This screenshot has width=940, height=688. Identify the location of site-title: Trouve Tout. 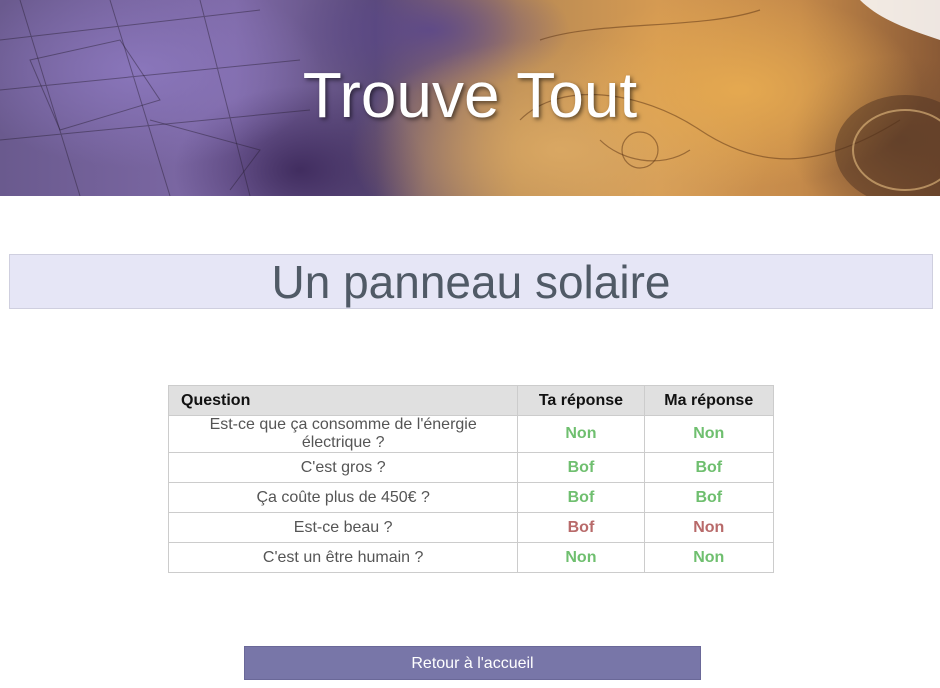
(470, 95).